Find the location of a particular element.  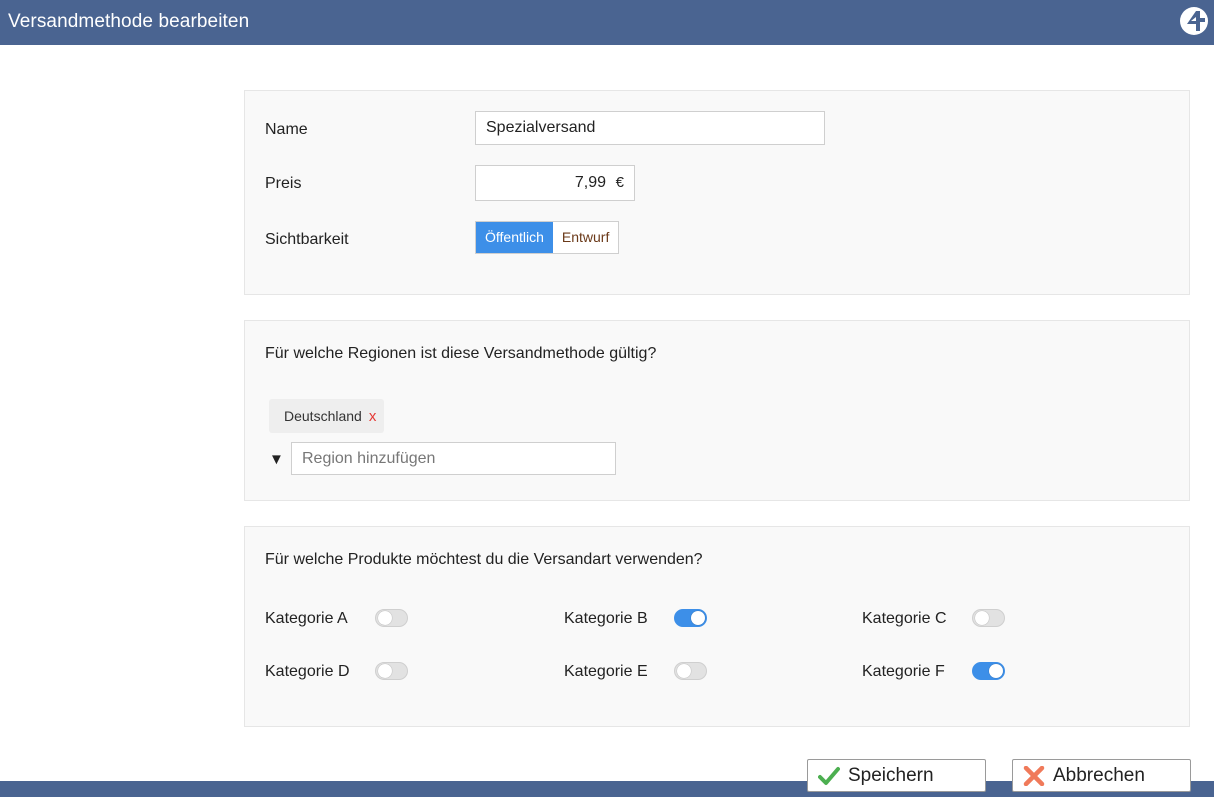

visibility-public-button: Öffentlich is located at coordinates (514, 237).